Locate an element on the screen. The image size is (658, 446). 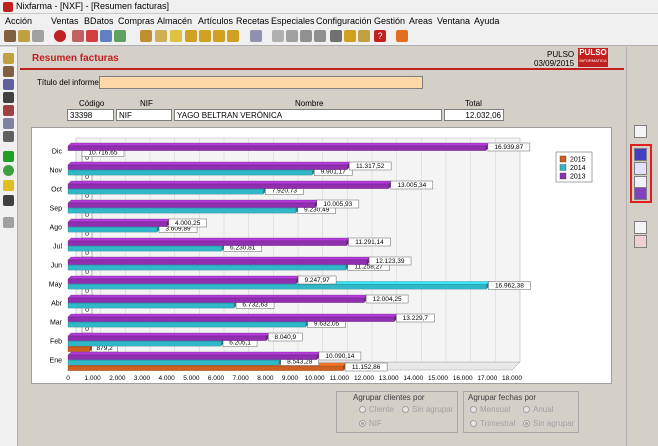
radio-anual is located at coordinates (526, 409).